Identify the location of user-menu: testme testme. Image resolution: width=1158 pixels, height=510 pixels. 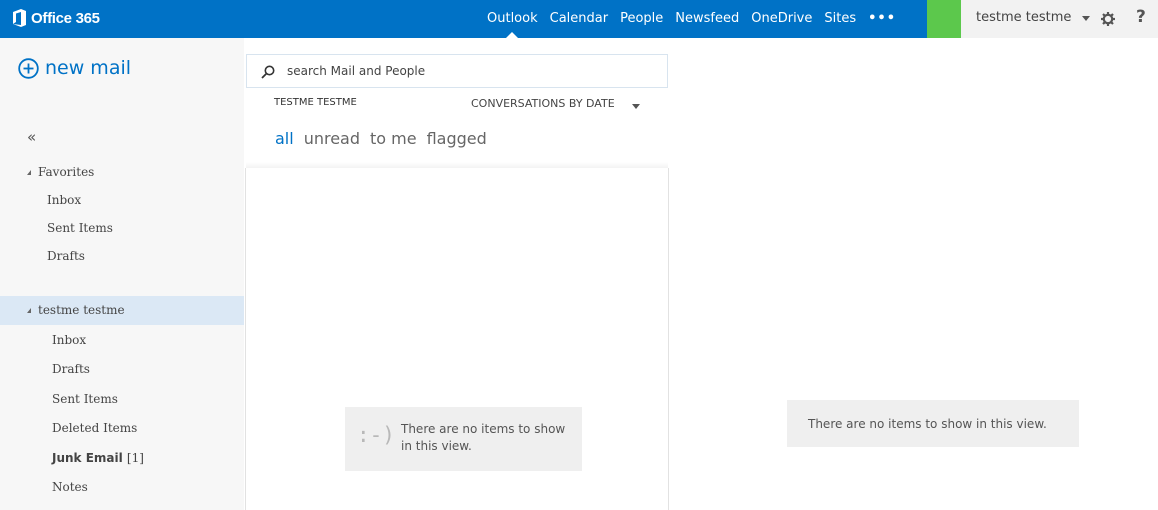
(1023, 18).